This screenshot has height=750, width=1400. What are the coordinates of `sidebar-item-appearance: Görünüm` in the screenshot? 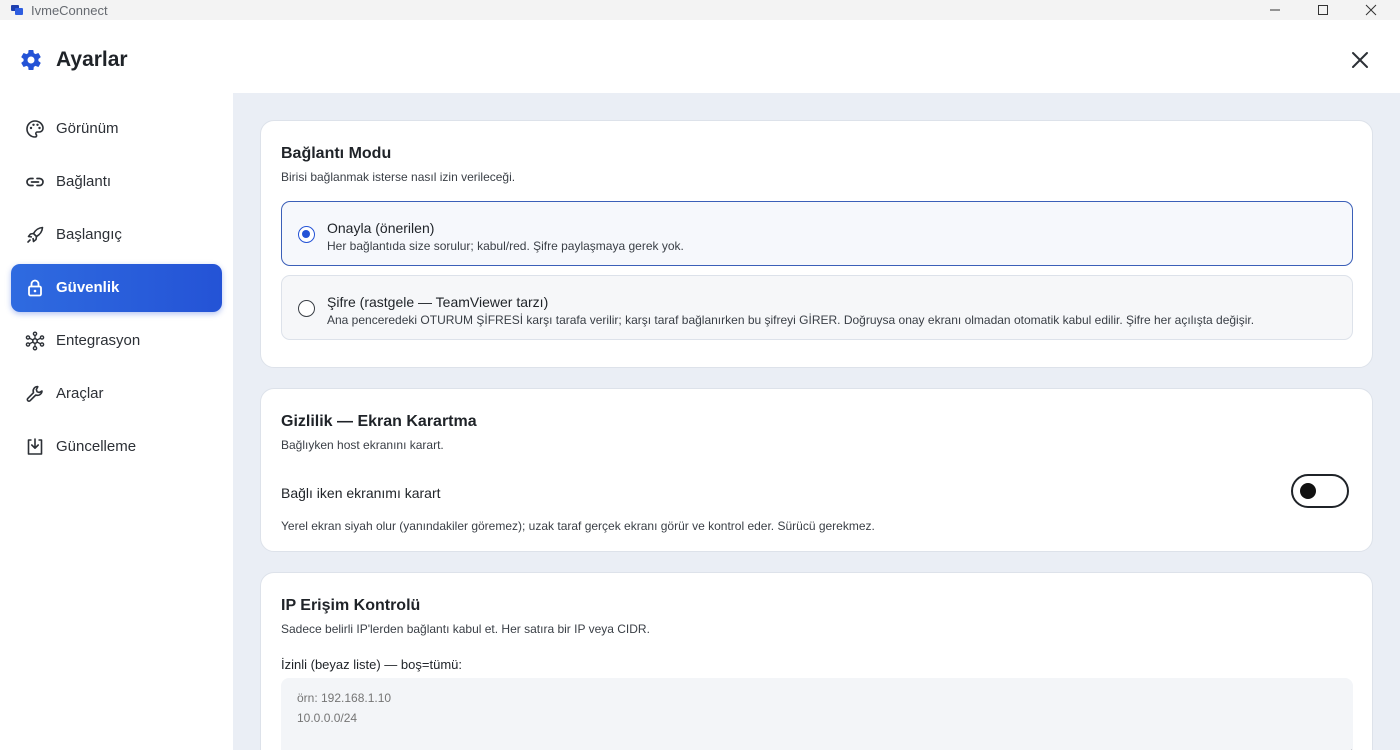 It's located at (116, 129).